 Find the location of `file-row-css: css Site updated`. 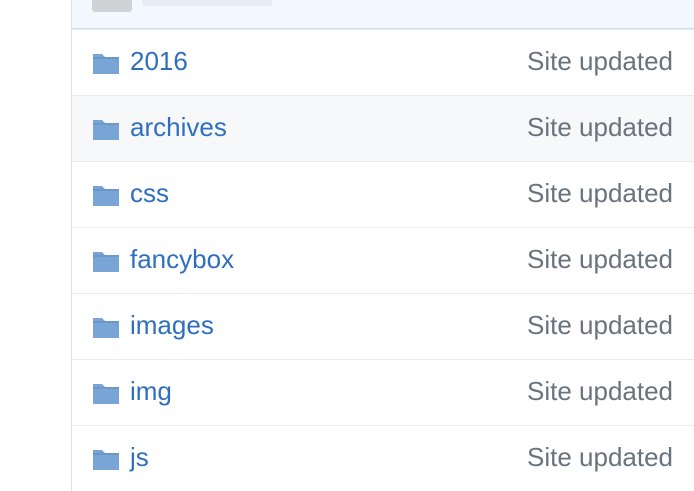

file-row-css: css Site updated is located at coordinates (383, 194).